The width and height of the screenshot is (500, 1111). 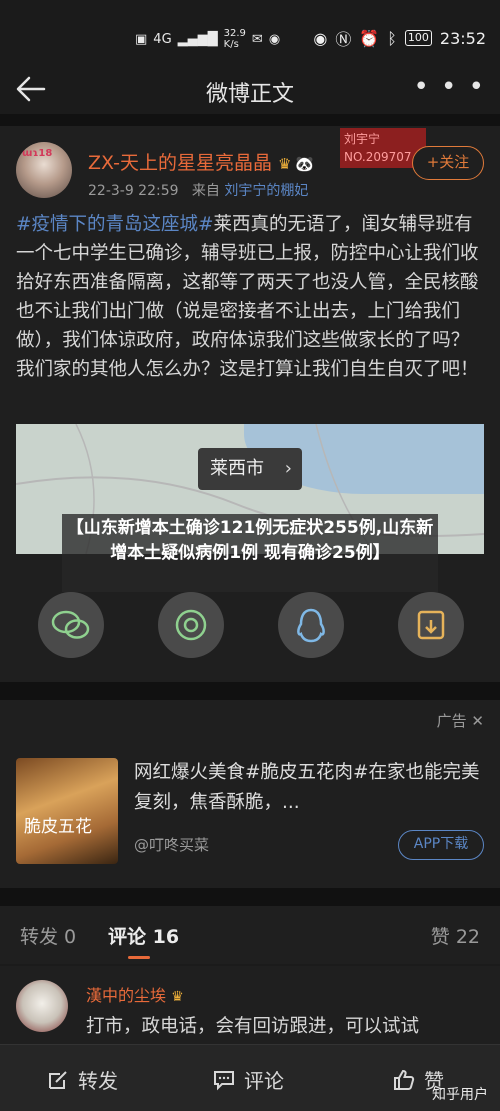 I want to click on active-tab-indicator, so click(x=139, y=957).